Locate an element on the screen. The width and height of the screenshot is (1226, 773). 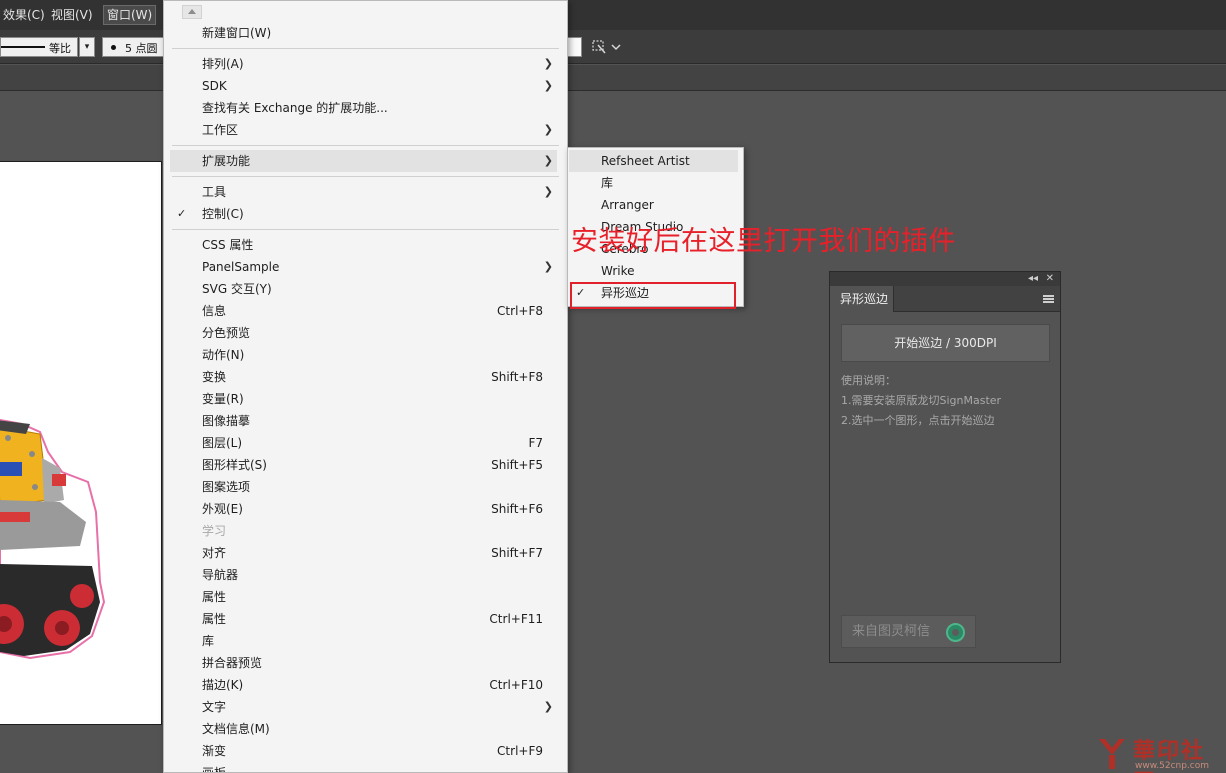
menu-item-label: 拼合器预览 is located at coordinates (232, 663).